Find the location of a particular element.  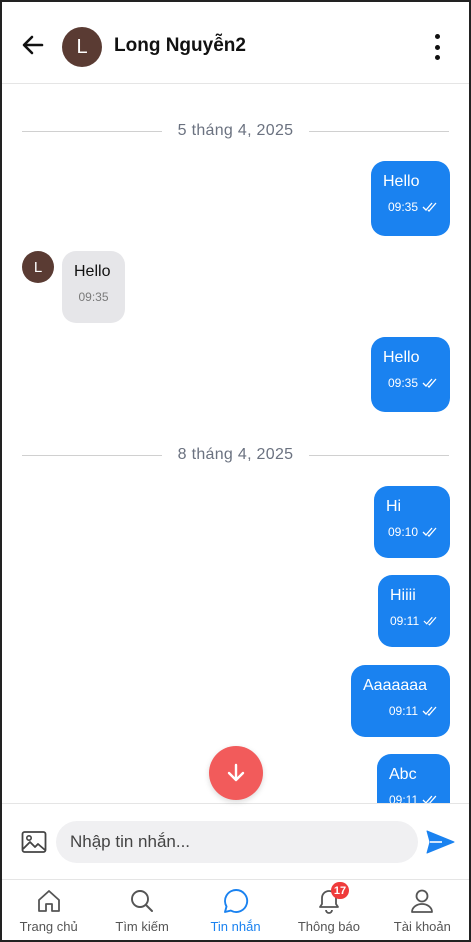

date-separator: 5 tháng 4, 2025 is located at coordinates (235, 131).